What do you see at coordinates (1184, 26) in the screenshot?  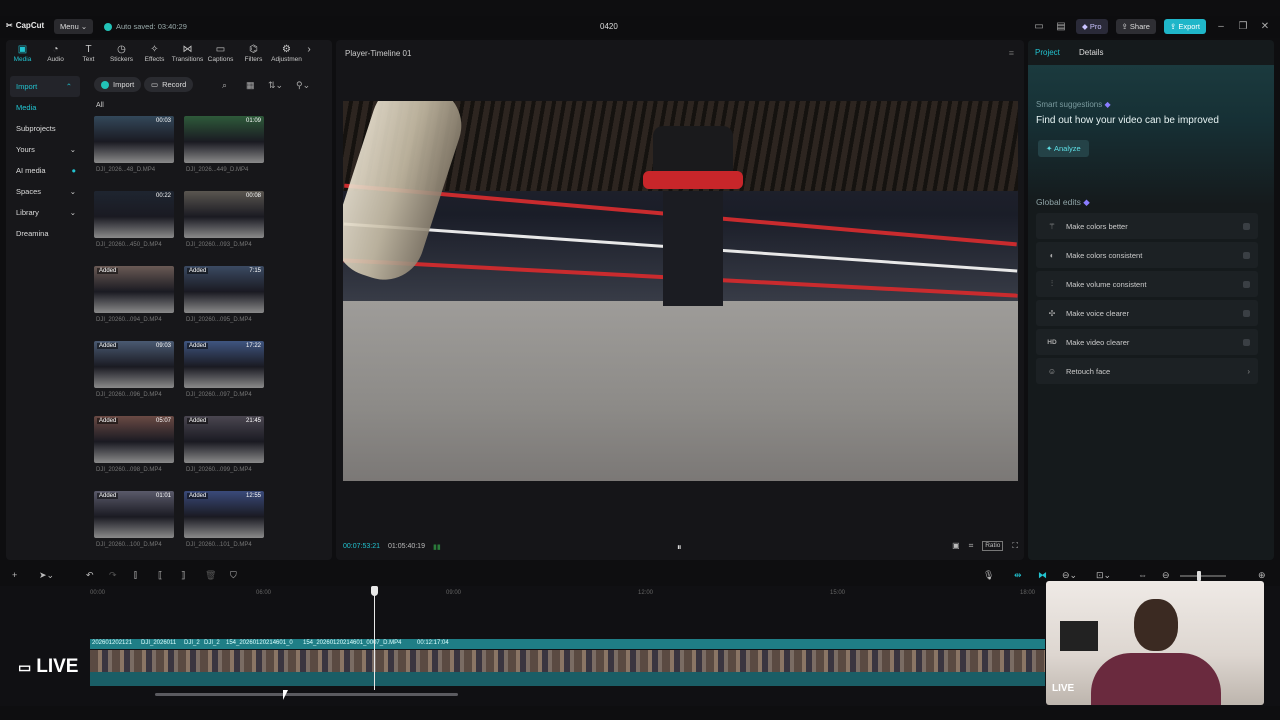 I see `export-button: ⇪ Export` at bounding box center [1184, 26].